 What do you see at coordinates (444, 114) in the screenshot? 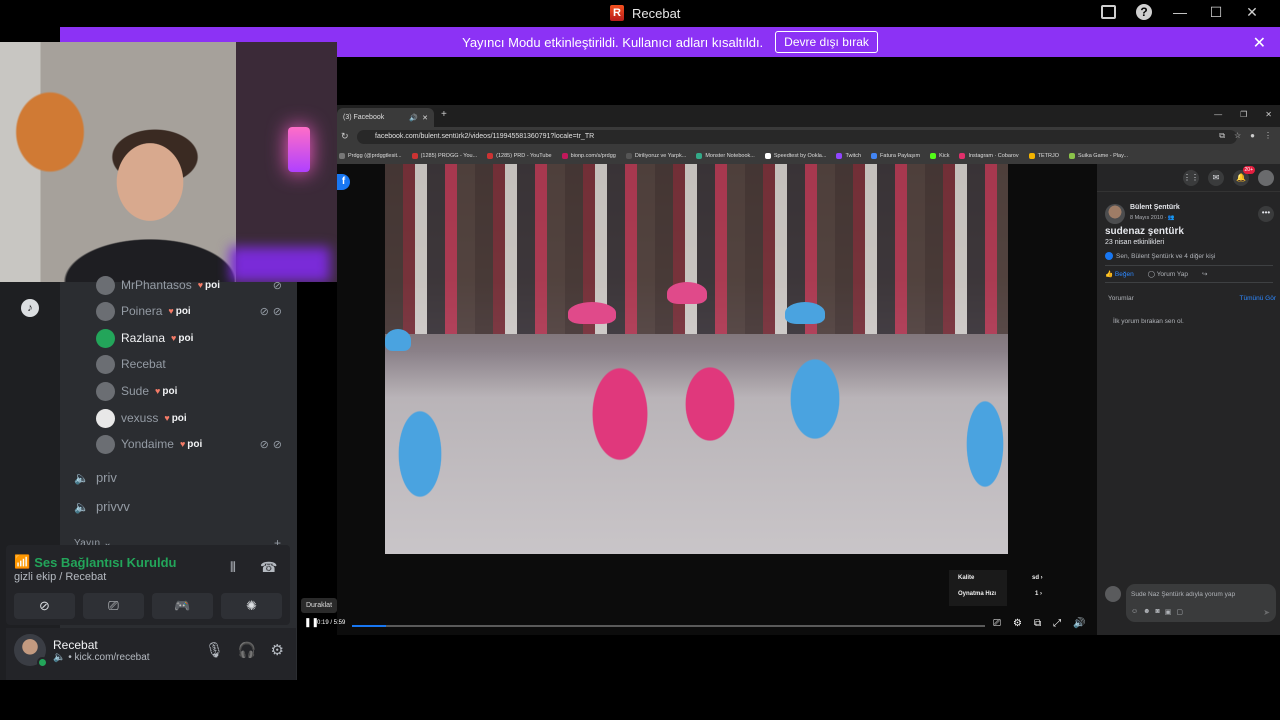
I see `new-tab-icon: +` at bounding box center [444, 114].